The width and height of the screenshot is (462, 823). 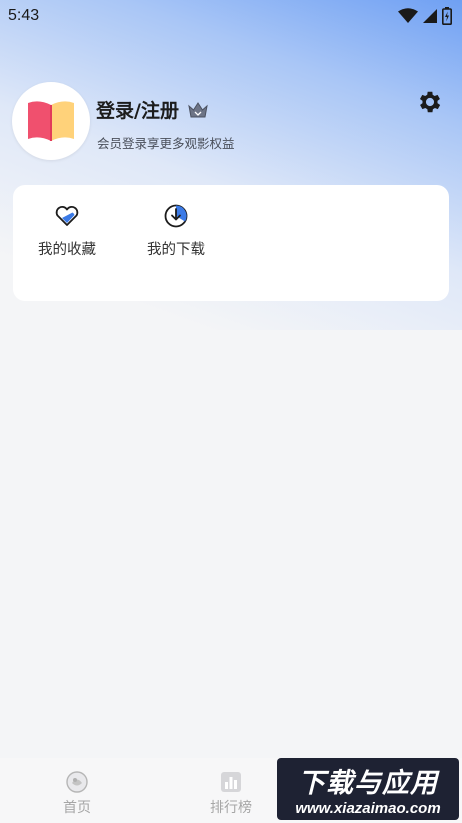 What do you see at coordinates (176, 231) in the screenshot?
I see `my-downloads-button: 我的下载` at bounding box center [176, 231].